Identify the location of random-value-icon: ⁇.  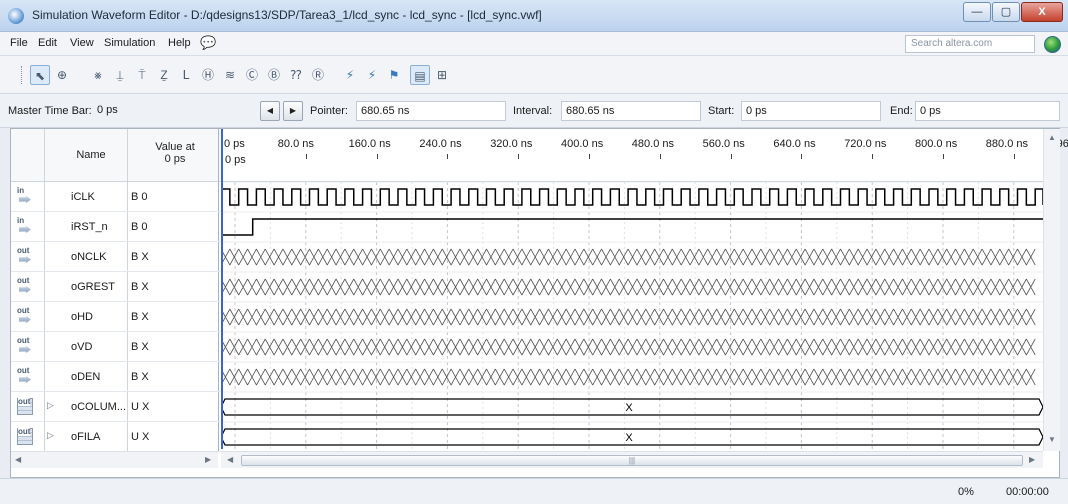
(296, 75).